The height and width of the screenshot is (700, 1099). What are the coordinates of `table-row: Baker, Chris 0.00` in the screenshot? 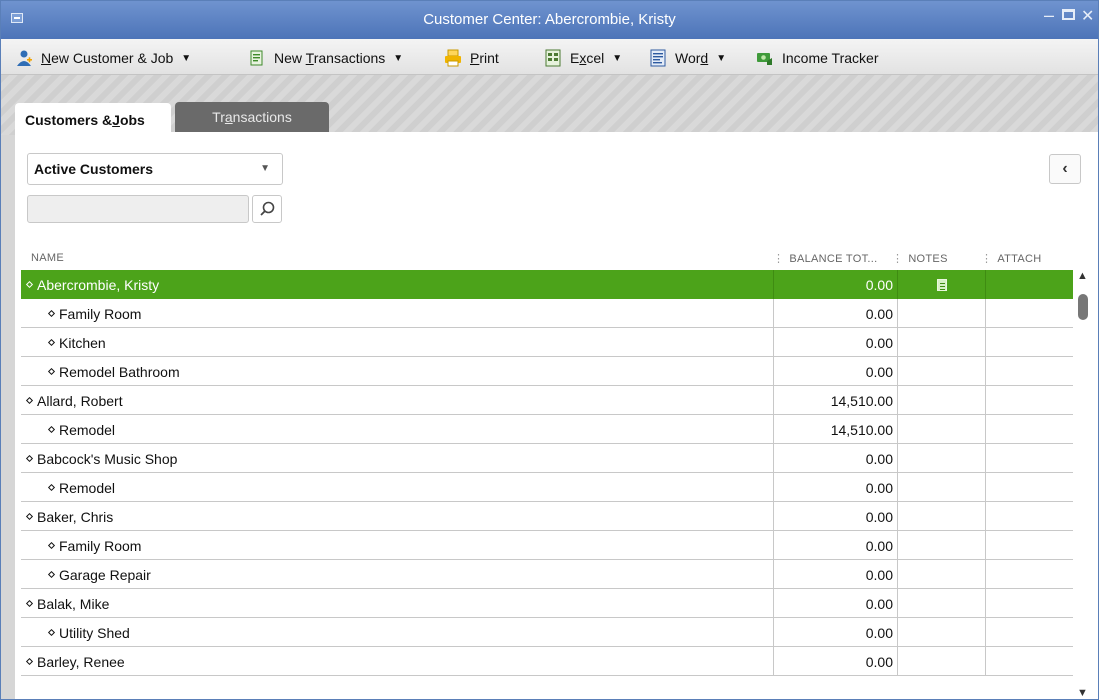 It's located at (547, 516).